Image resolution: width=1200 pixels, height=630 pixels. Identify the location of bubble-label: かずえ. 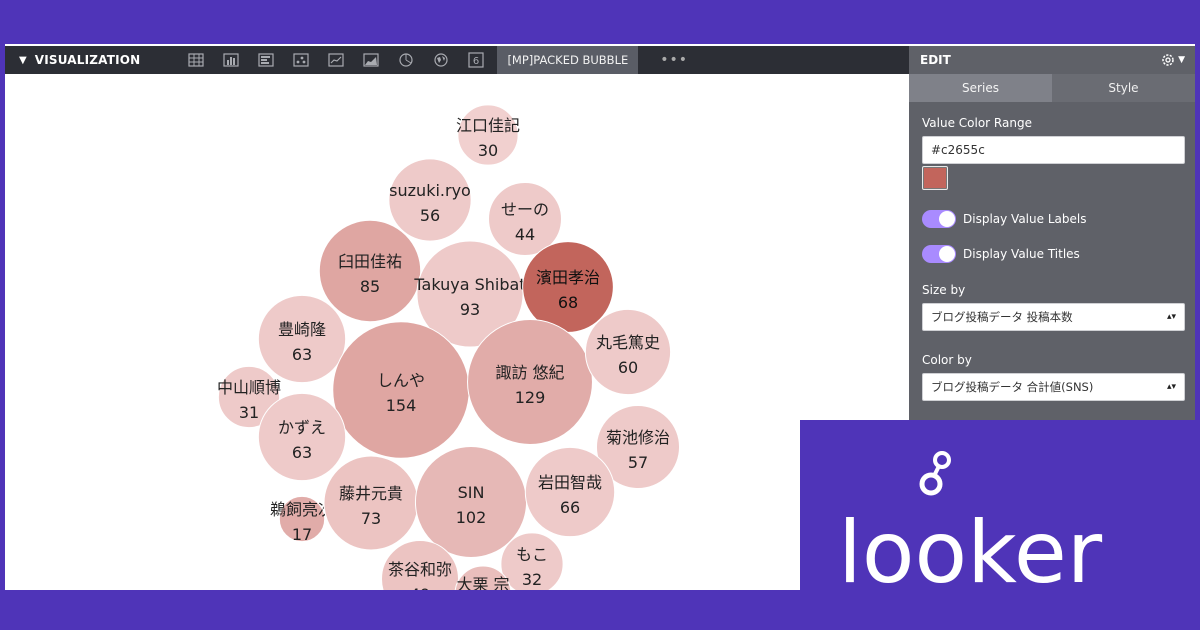
(302, 427).